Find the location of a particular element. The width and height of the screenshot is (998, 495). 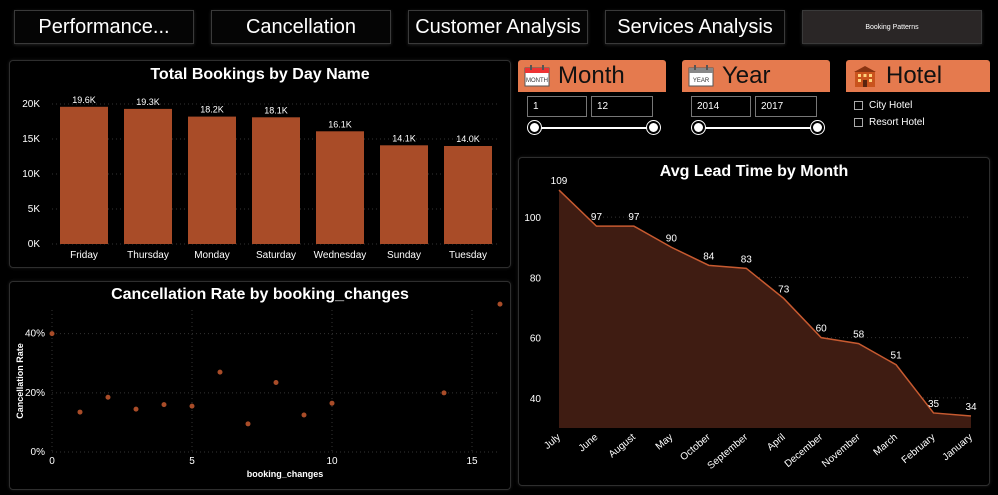

x-tick-label: February is located at coordinates (919, 449).